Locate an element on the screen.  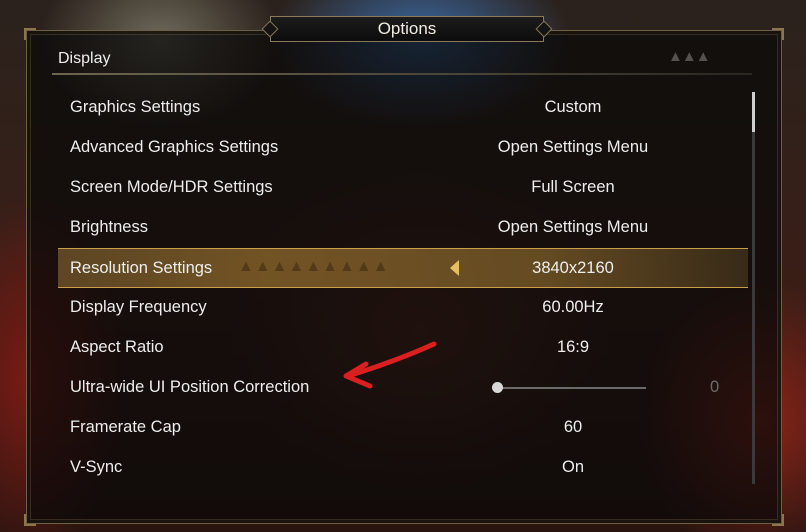
setting-label: Ultra-wide UI Position Correction is located at coordinates (190, 387).